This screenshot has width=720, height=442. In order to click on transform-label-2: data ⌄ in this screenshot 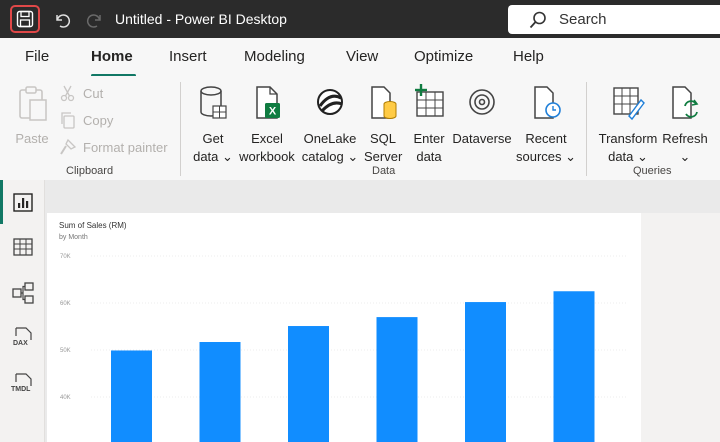, I will do `click(628, 156)`.